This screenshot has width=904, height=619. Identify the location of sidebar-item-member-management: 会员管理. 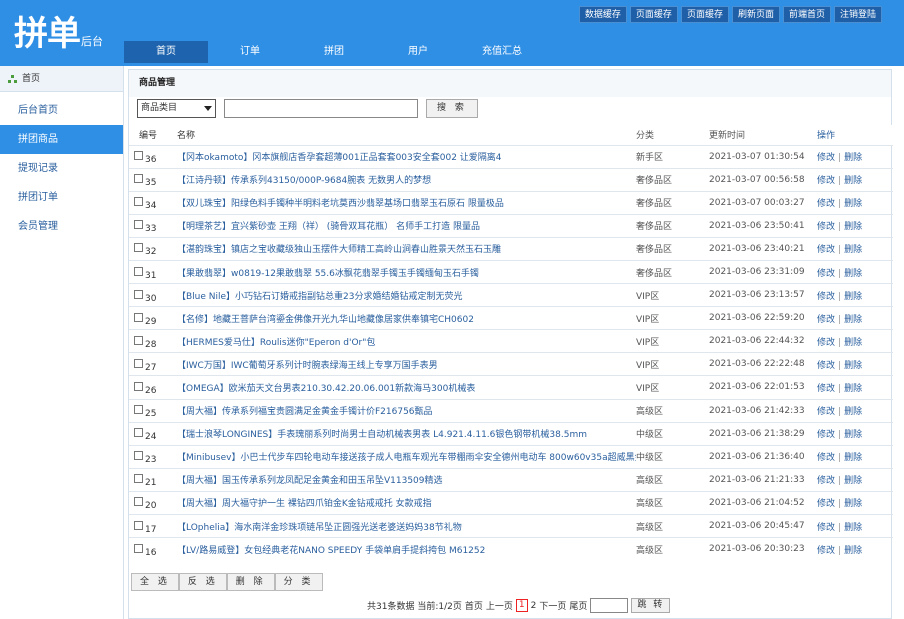
(61, 226).